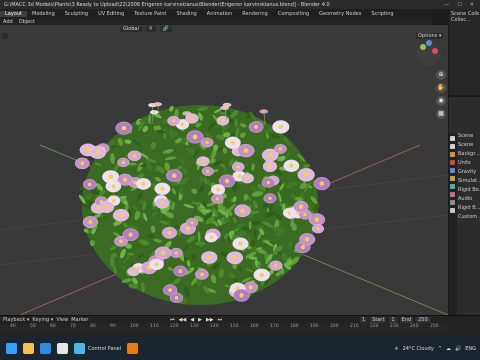 Image resolution: width=480 pixels, height=360 pixels. What do you see at coordinates (340, 14) in the screenshot?
I see `tab-geometry-nodes: Geometry Nodes` at bounding box center [340, 14].